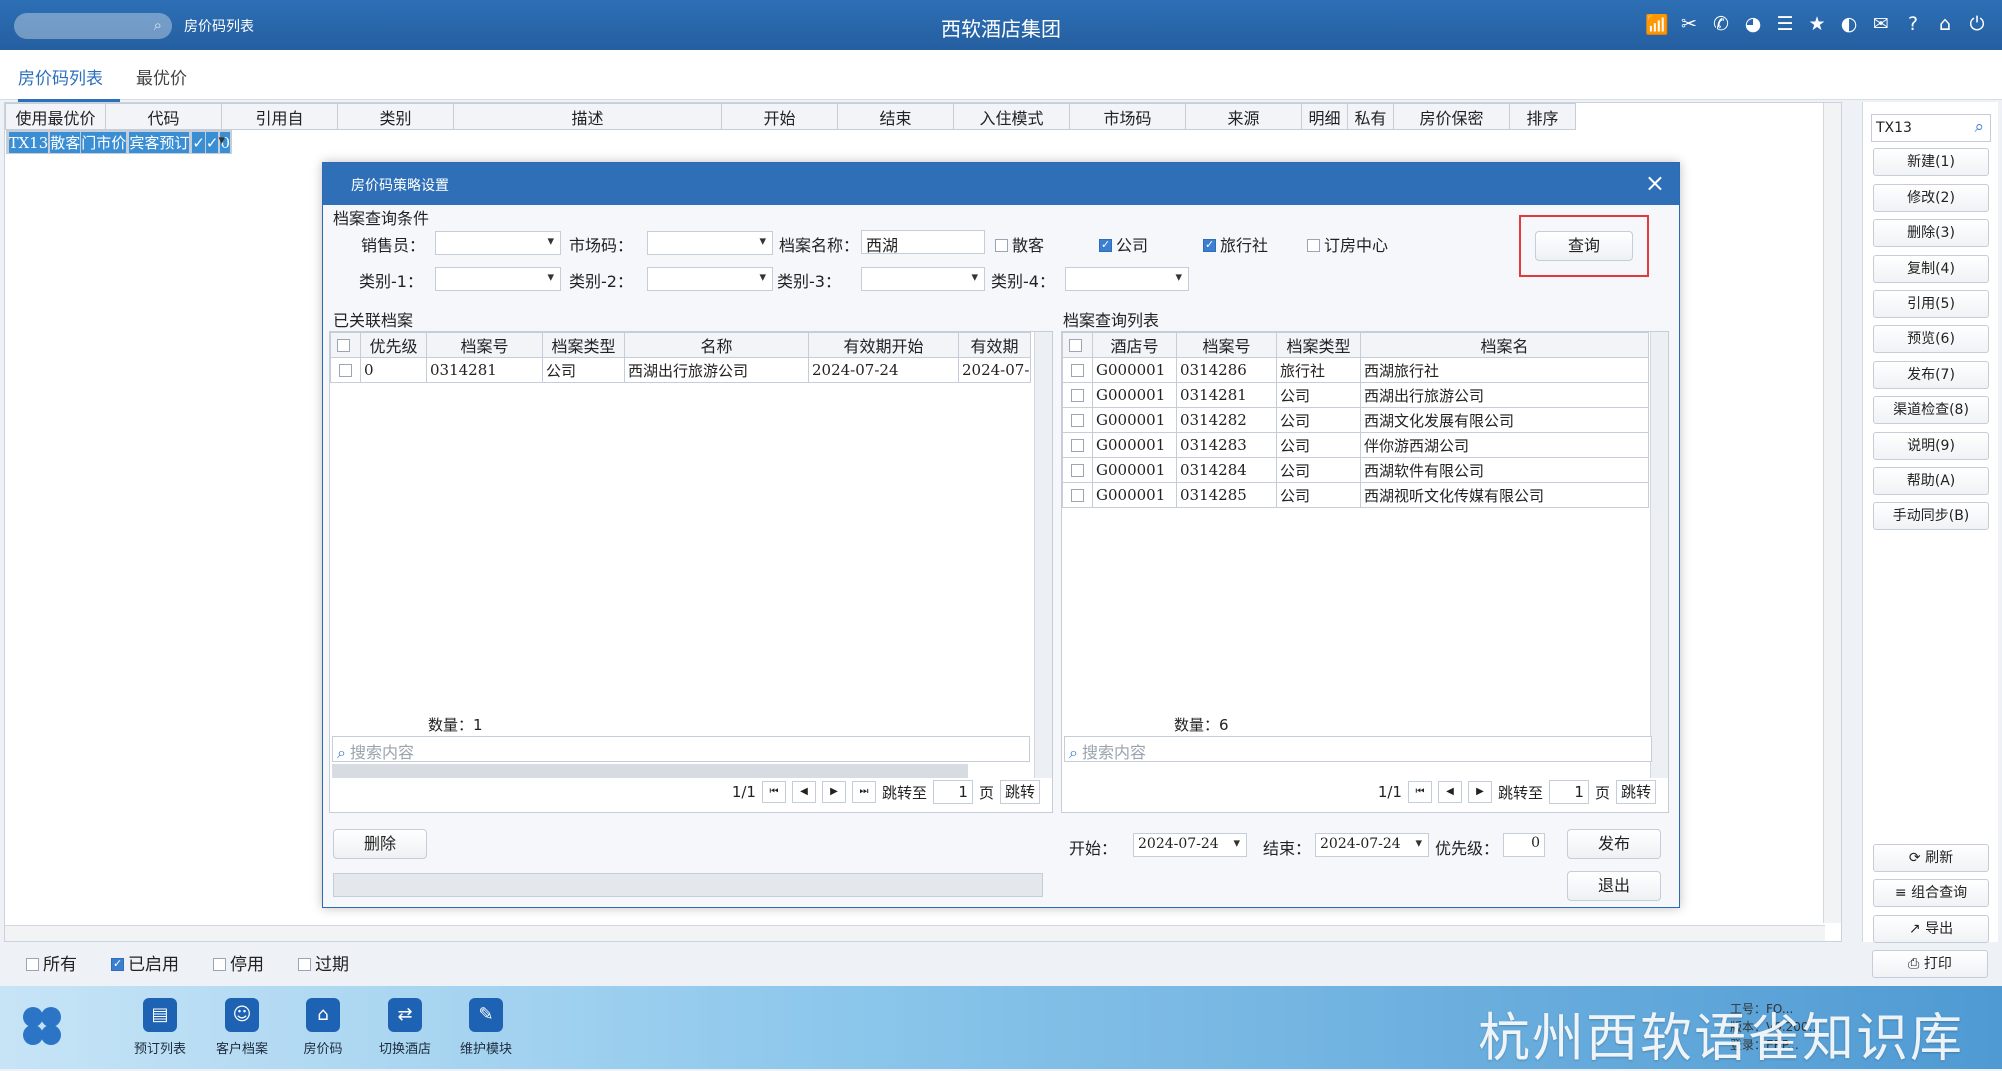  I want to click on power-icon: ⏻, so click(1977, 24).